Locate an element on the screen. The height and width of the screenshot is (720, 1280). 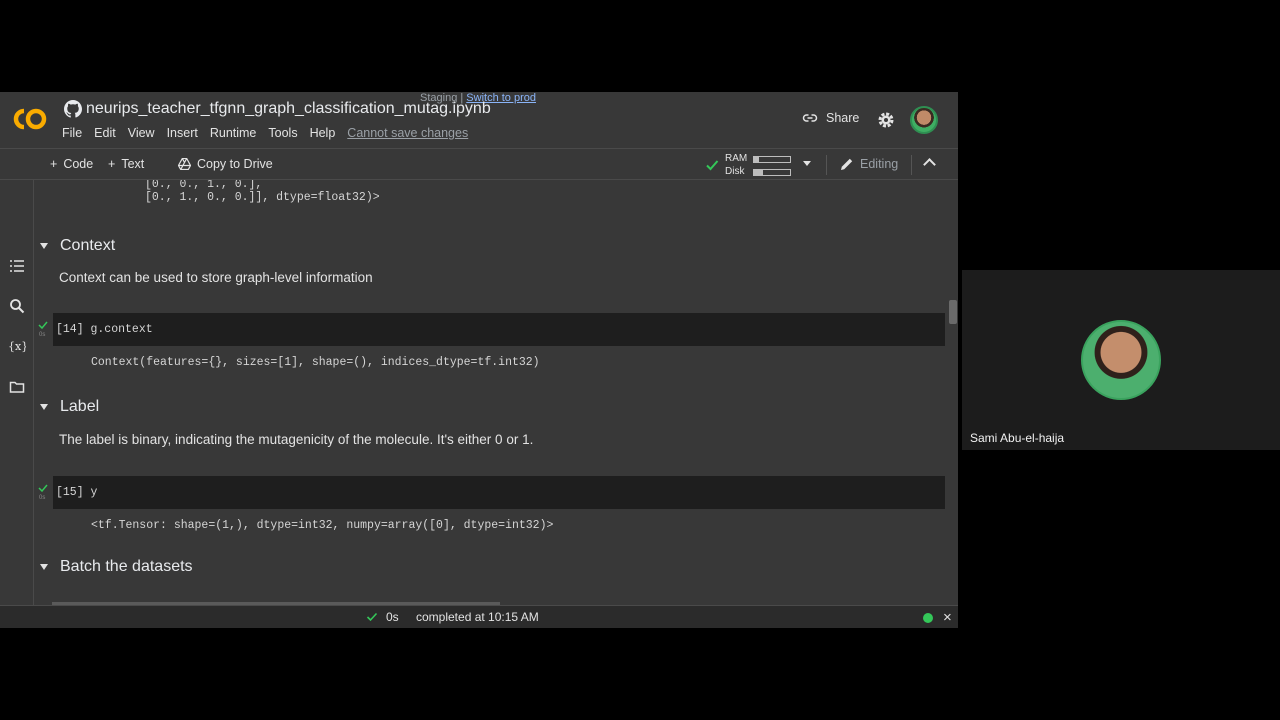
section-heading-batch: Batch the datasets is located at coordinates (116, 567).